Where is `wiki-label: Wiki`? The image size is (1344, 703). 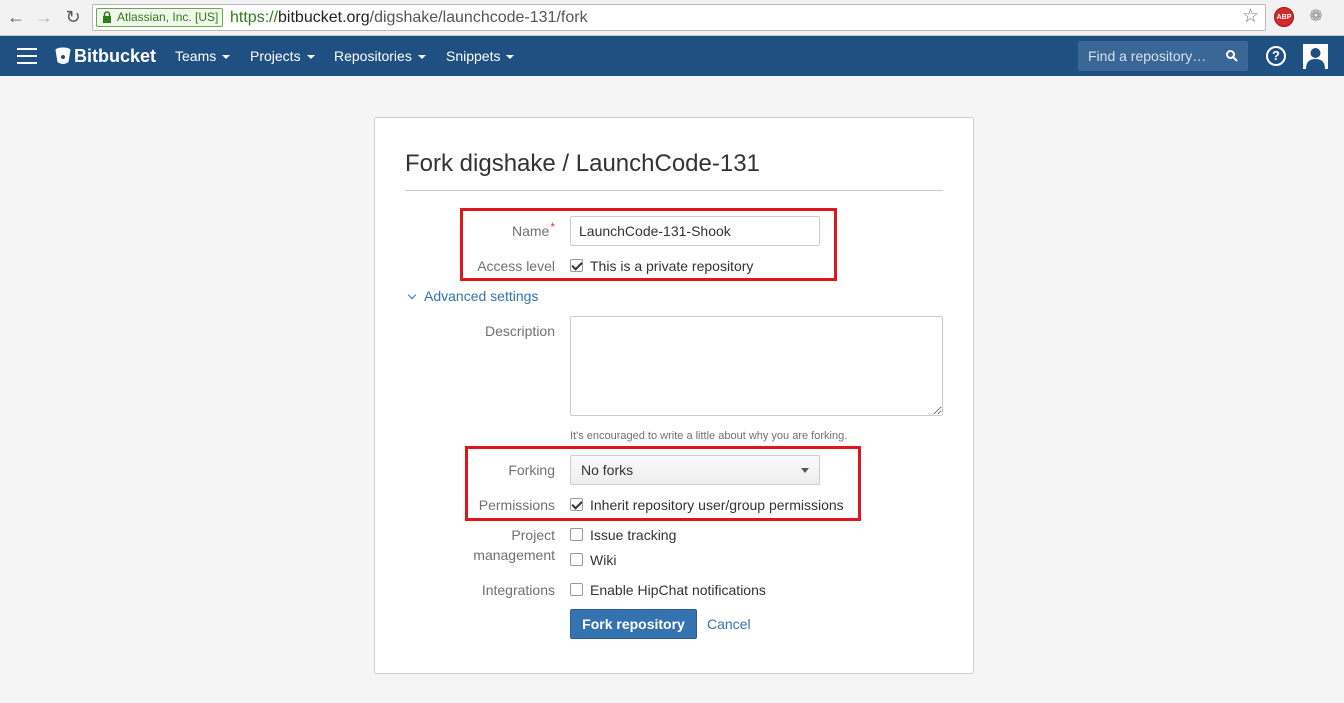 wiki-label: Wiki is located at coordinates (603, 560).